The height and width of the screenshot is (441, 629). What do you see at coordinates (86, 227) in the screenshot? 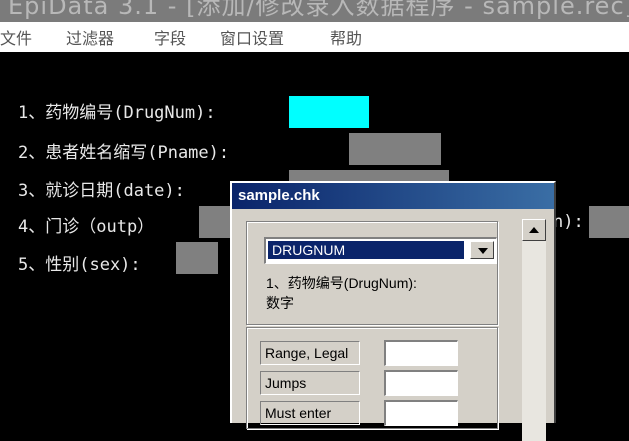
I see `field-label-outp: 4、门诊（outp）` at bounding box center [86, 227].